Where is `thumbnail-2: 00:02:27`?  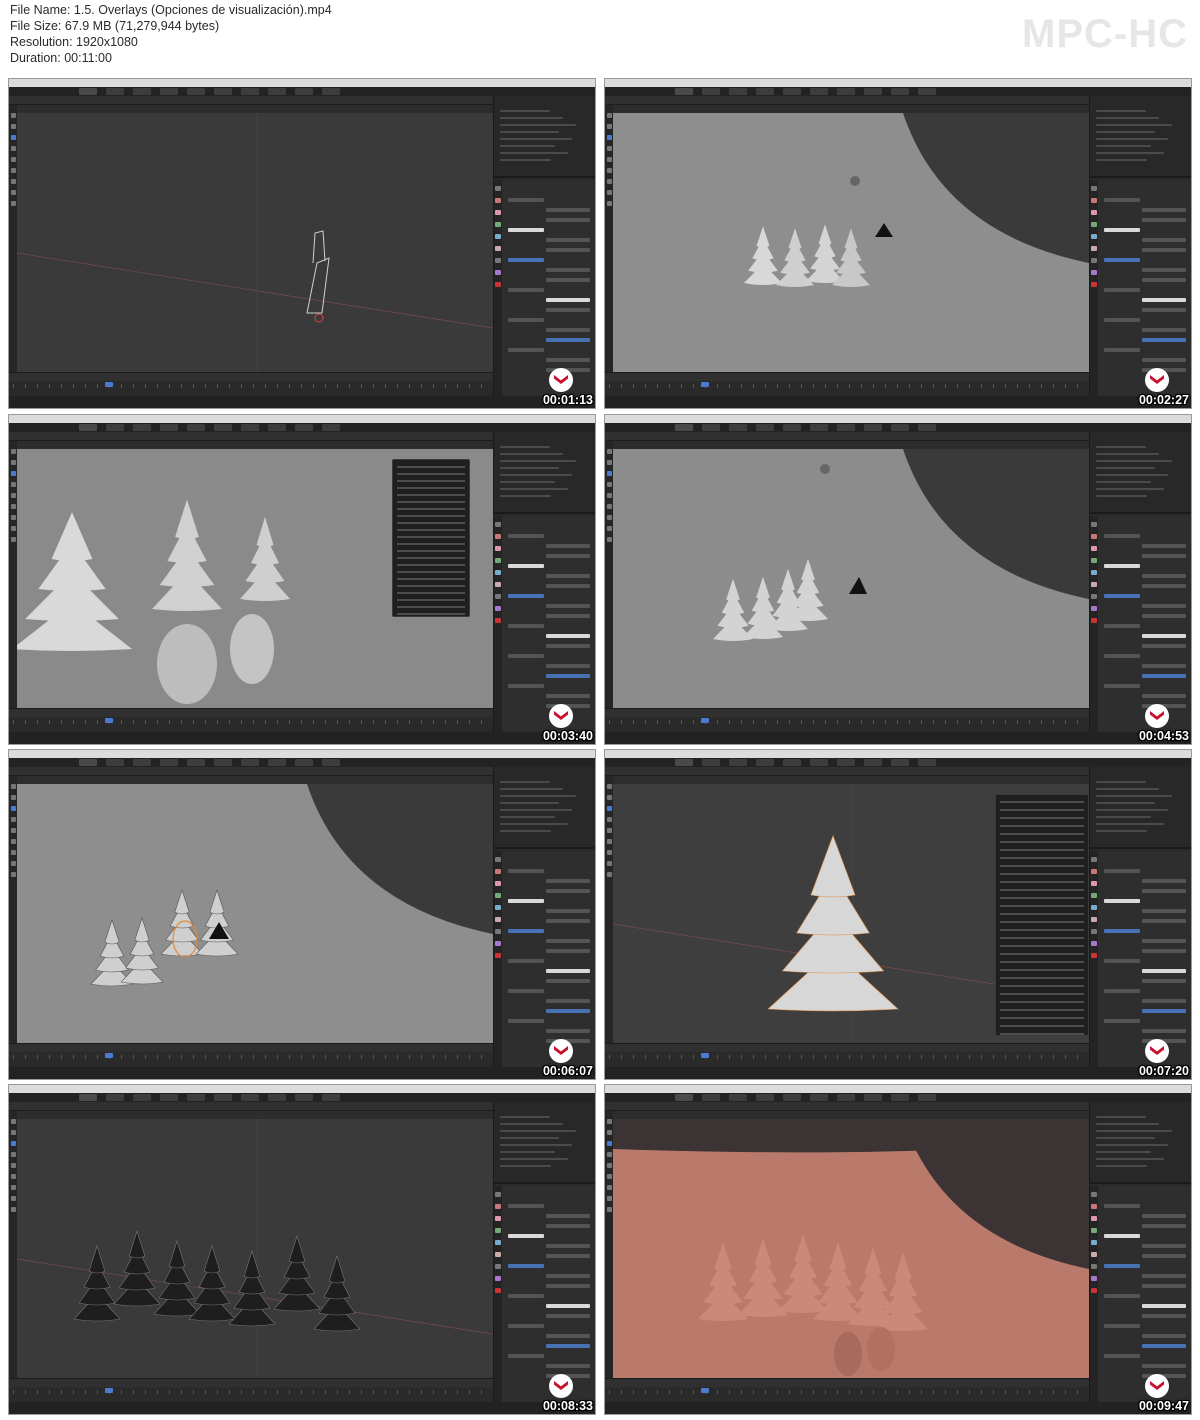 thumbnail-2: 00:02:27 is located at coordinates (898, 243).